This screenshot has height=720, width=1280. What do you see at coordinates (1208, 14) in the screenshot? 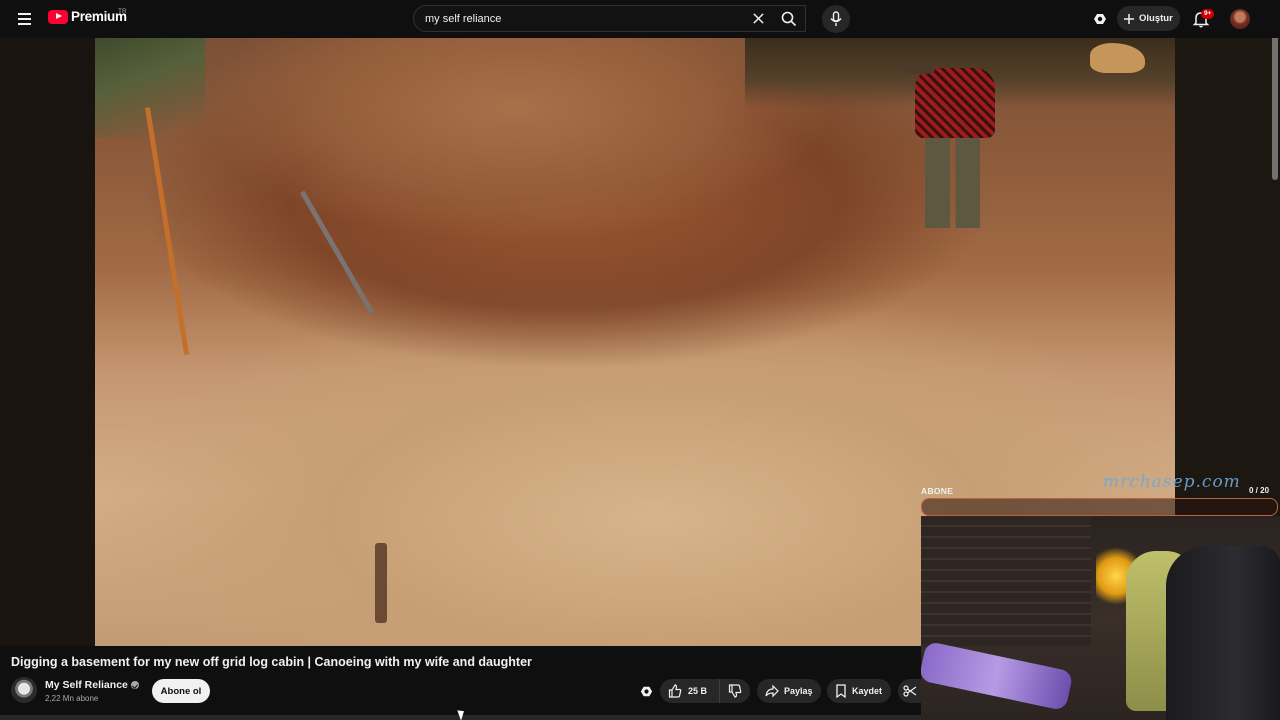
I see `notification-badge: 9+` at bounding box center [1208, 14].